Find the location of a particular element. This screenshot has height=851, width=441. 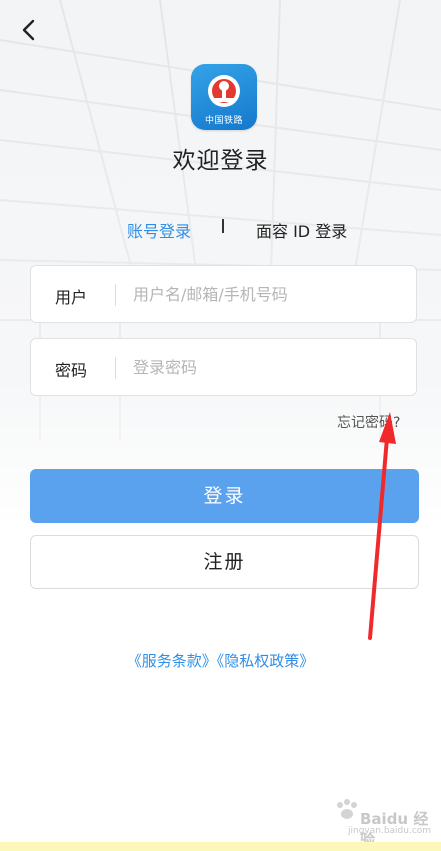

forgot-password-link: 忘记密码? is located at coordinates (368, 422).